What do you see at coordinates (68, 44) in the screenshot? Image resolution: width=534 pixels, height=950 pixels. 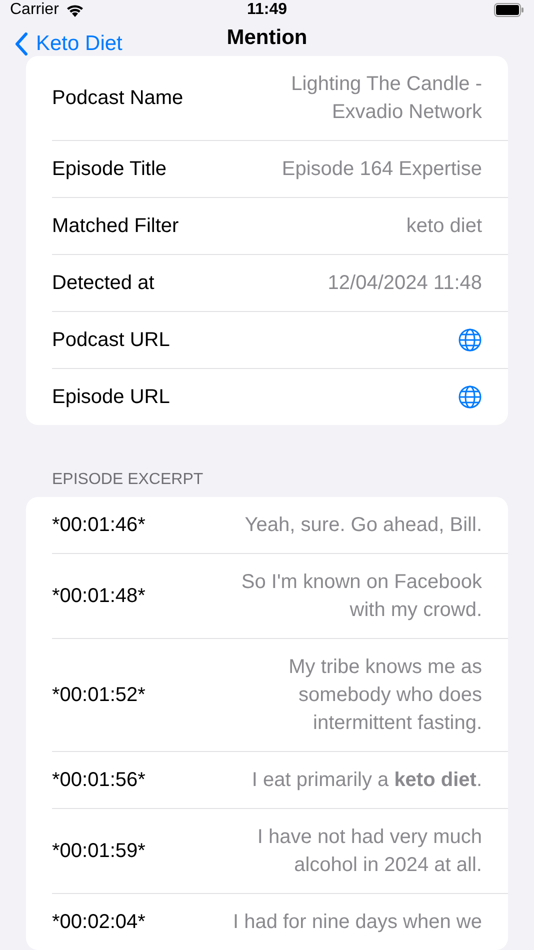 I see `back-button: Keto Diet` at bounding box center [68, 44].